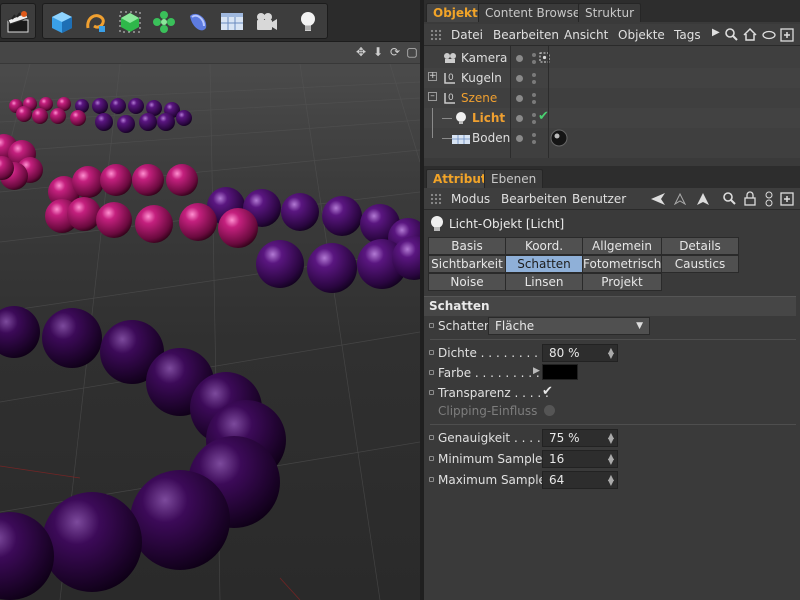 The image size is (800, 600). What do you see at coordinates (622, 246) in the screenshot?
I see `subtab-allgemein: Allgemein` at bounding box center [622, 246].